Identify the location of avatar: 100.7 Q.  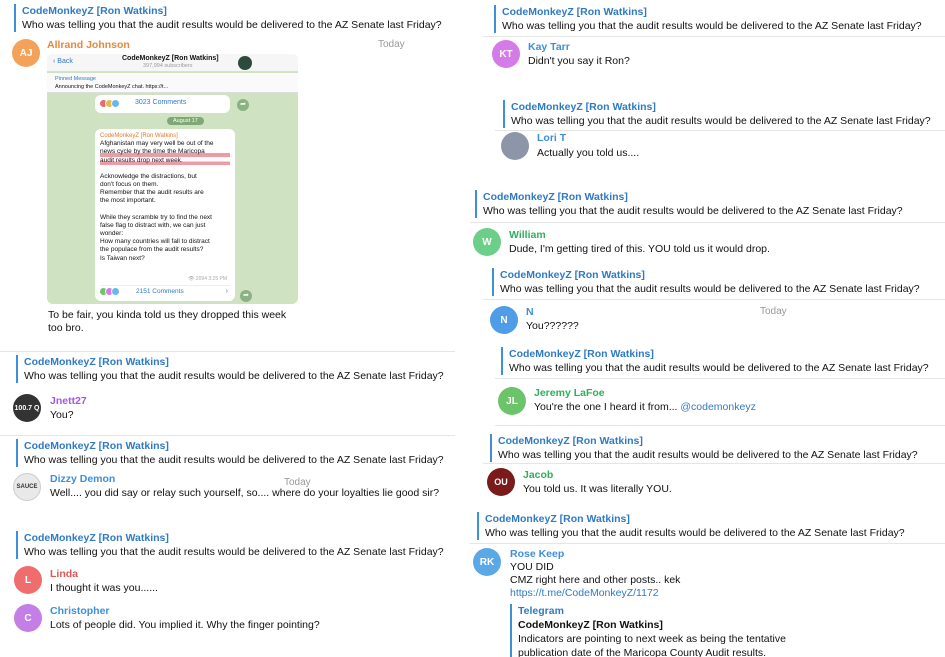
(27, 408).